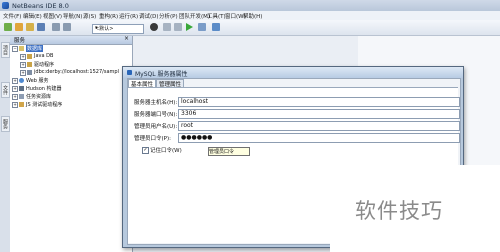 The width and height of the screenshot is (500, 252). What do you see at coordinates (145, 150) in the screenshot?
I see `remember-password-checkbox: ✓` at bounding box center [145, 150].